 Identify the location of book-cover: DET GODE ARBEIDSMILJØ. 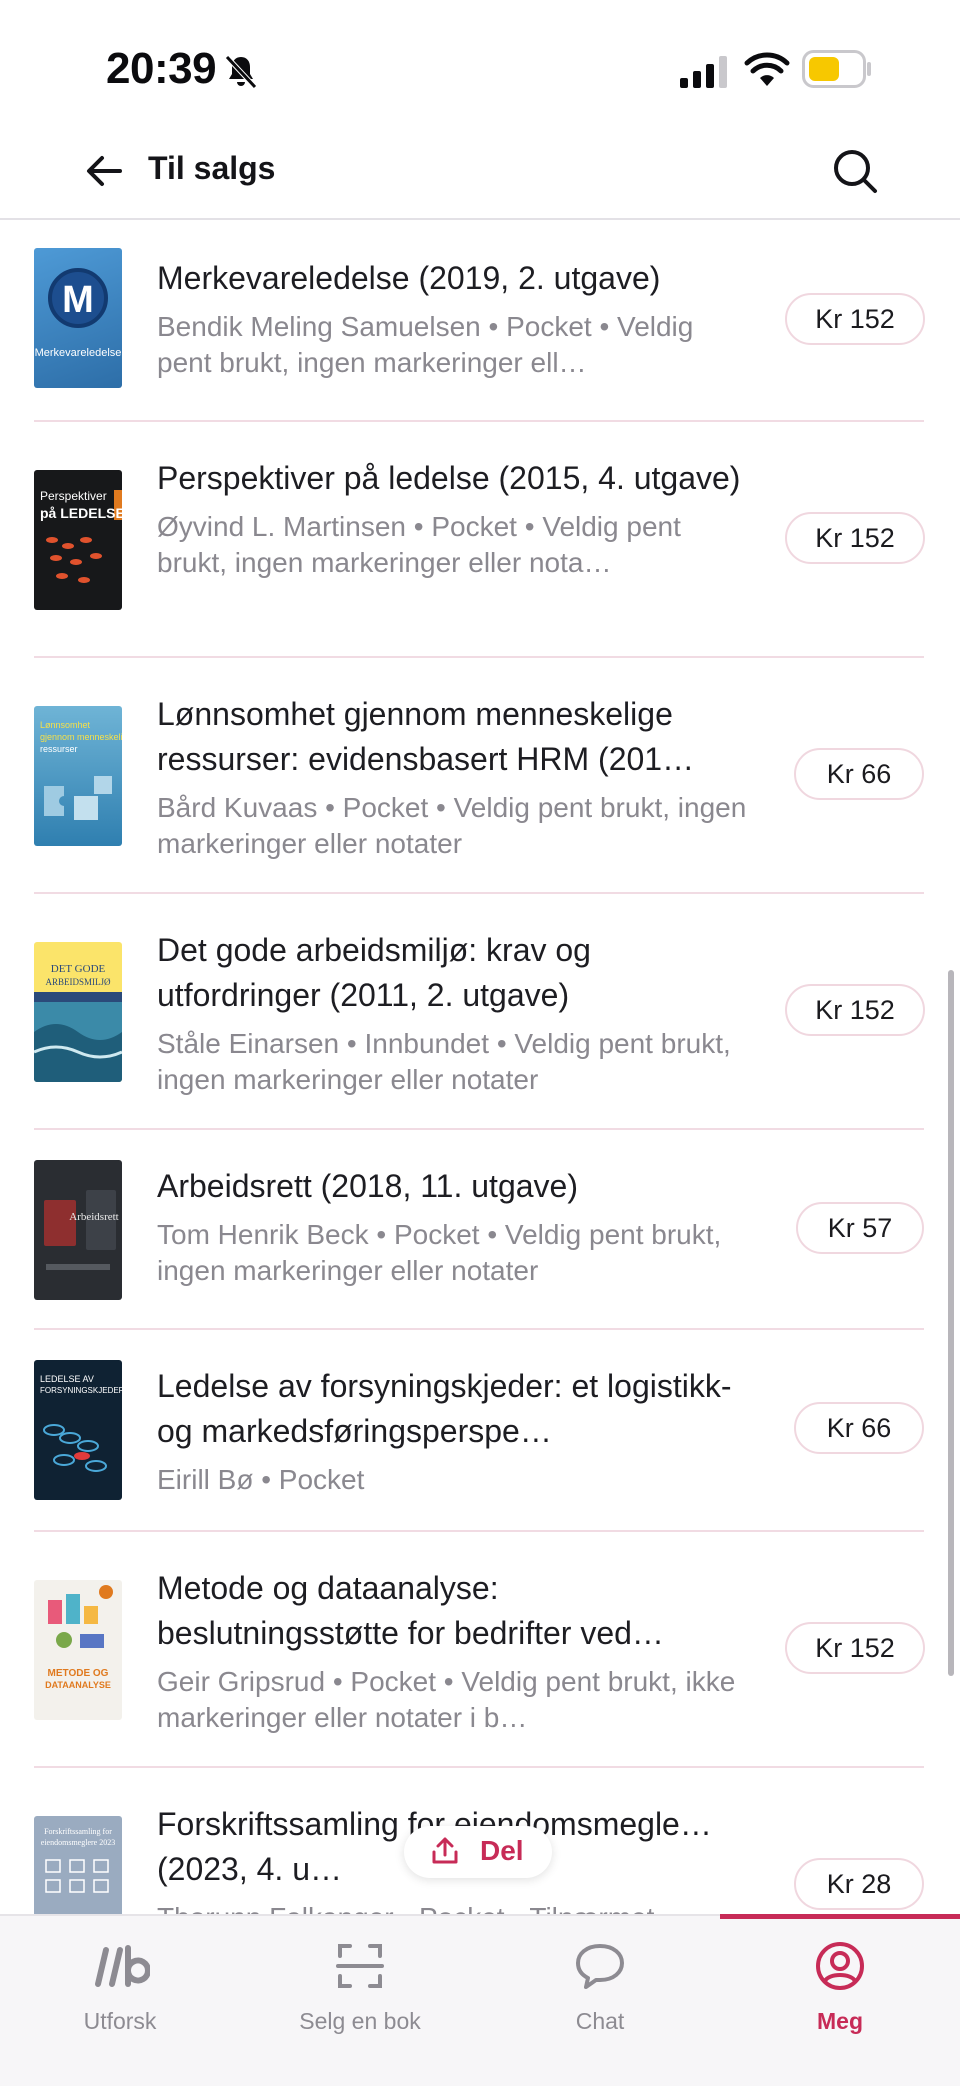
(78, 1012).